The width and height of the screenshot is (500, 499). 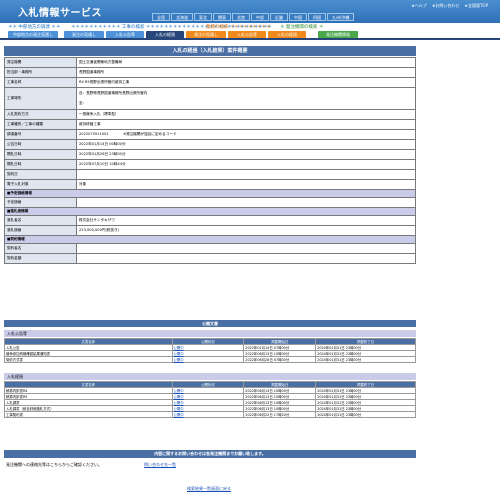 What do you see at coordinates (338, 34) in the screenshot?
I see `tab-agency-info: 発注機関情報` at bounding box center [338, 34].